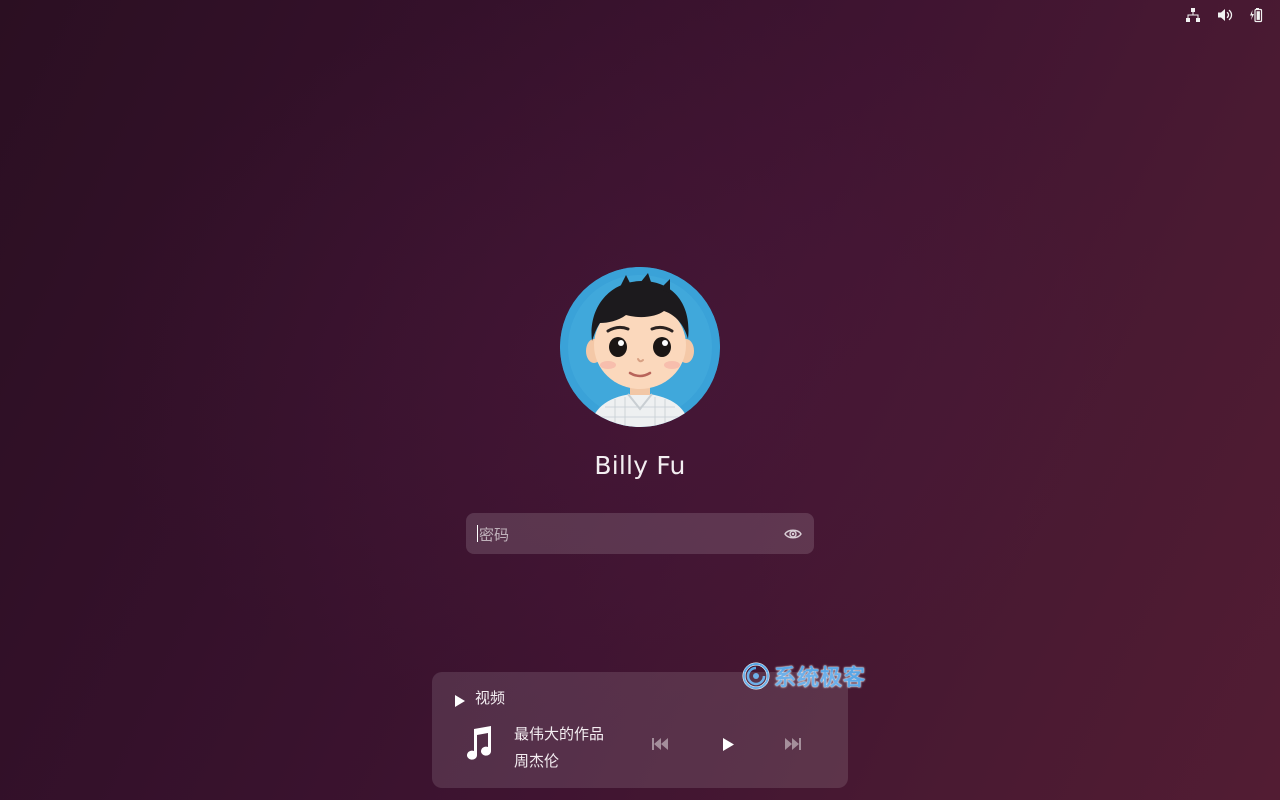  I want to click on play-triangle-icon, so click(460, 699).